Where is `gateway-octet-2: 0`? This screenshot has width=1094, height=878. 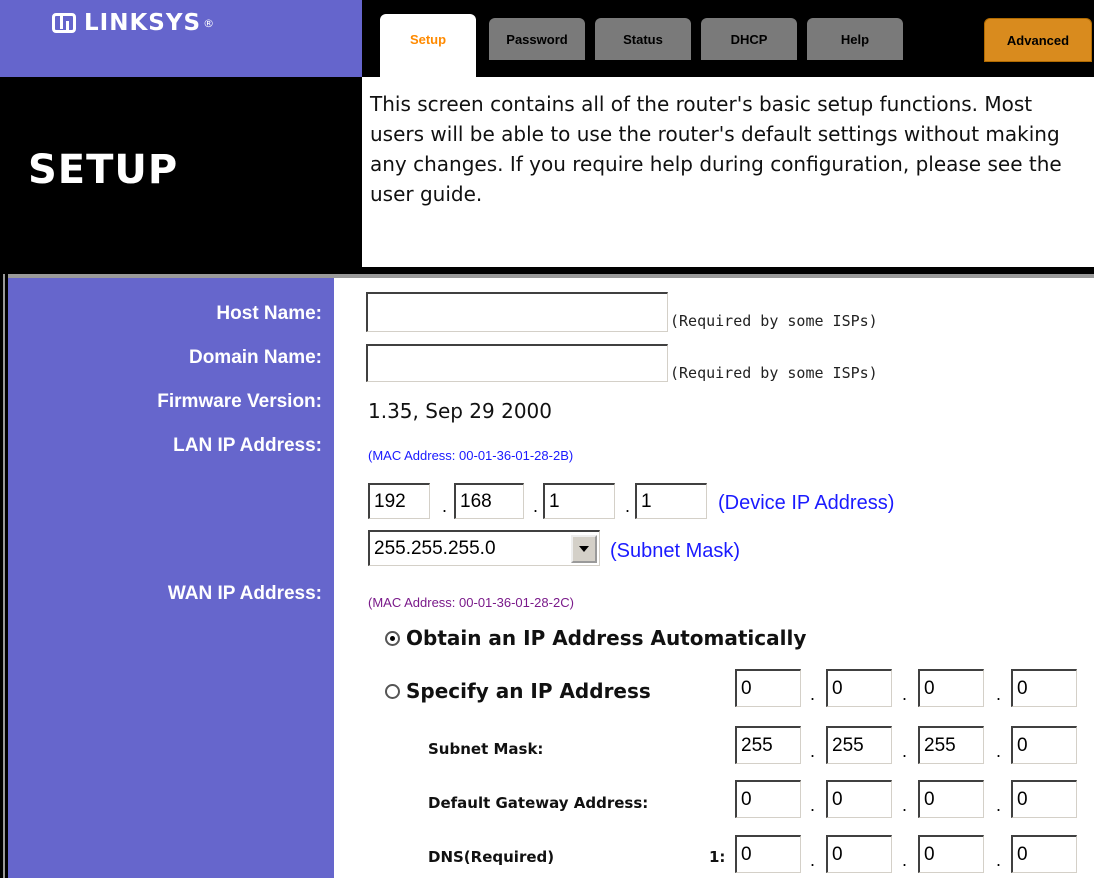 gateway-octet-2: 0 is located at coordinates (859, 799).